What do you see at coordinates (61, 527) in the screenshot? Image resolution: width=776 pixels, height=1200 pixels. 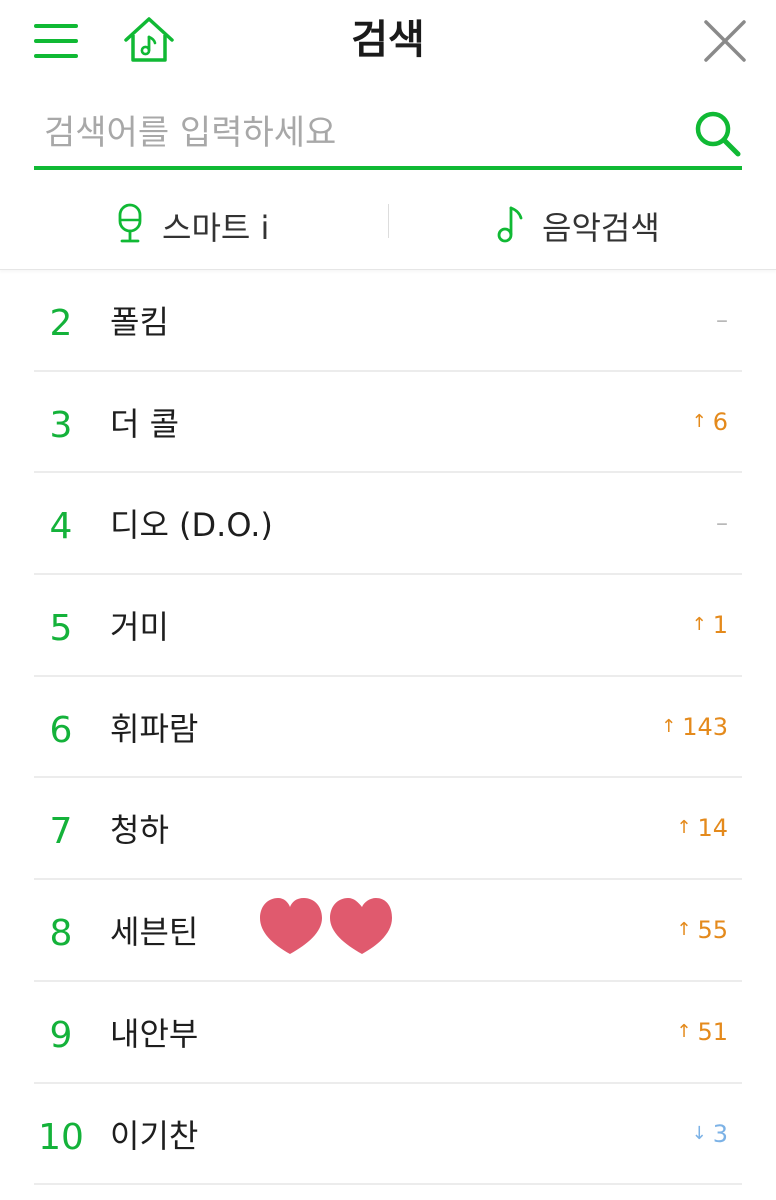 I see `rank-number: 4` at bounding box center [61, 527].